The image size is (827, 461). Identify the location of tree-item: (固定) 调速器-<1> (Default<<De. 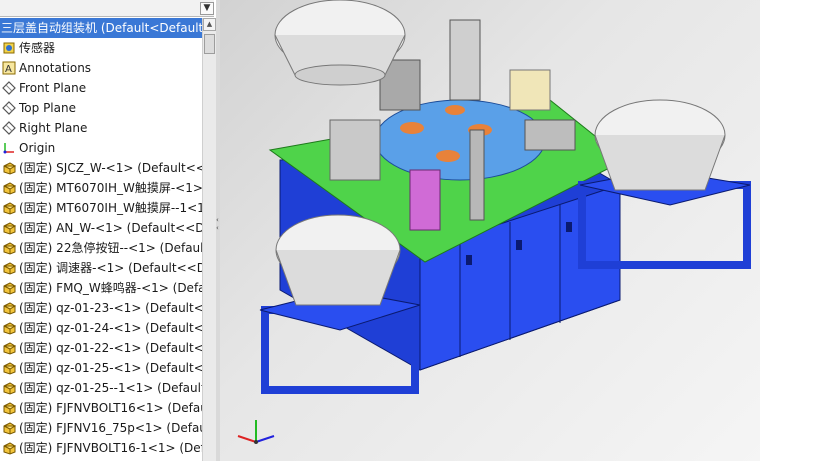
(101, 268).